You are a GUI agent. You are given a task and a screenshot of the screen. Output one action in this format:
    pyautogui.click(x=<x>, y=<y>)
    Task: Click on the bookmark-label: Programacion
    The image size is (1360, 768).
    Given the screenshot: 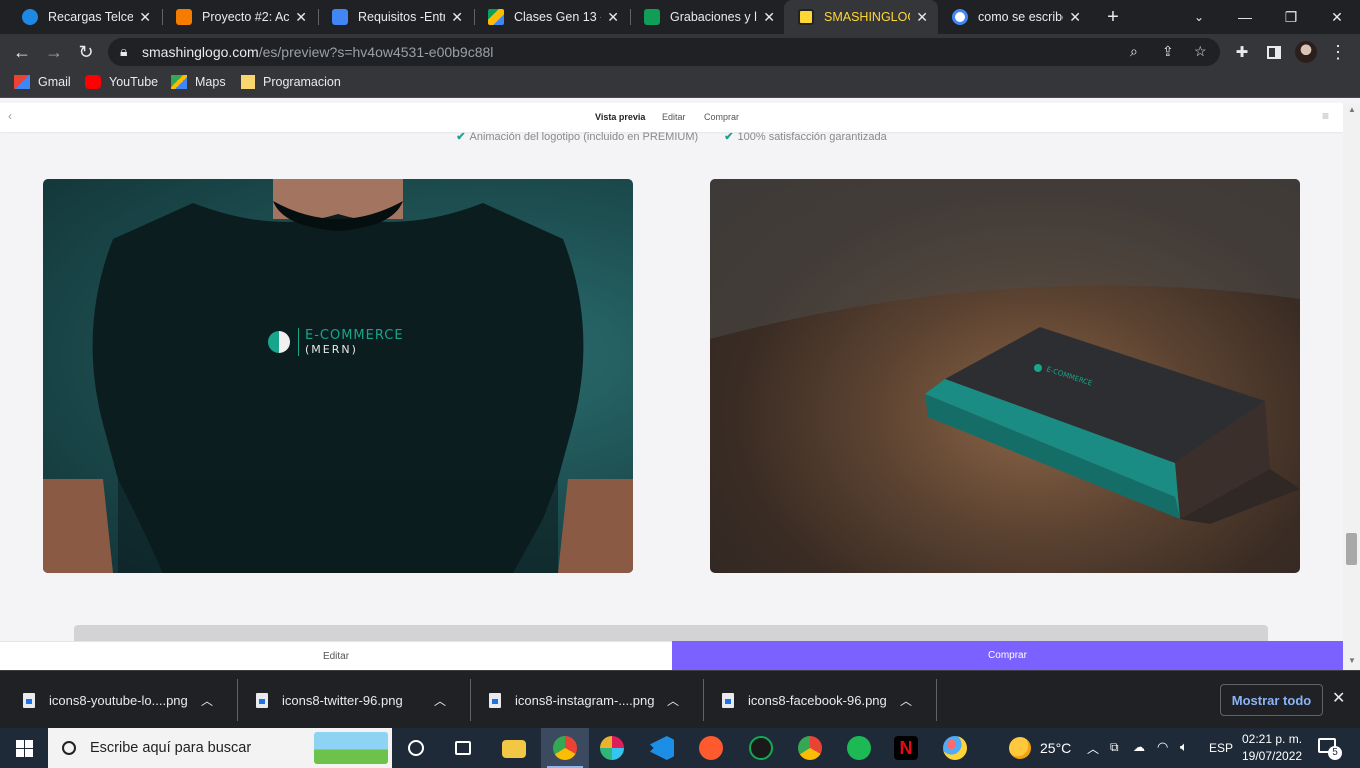 What is the action you would take?
    pyautogui.click(x=302, y=82)
    